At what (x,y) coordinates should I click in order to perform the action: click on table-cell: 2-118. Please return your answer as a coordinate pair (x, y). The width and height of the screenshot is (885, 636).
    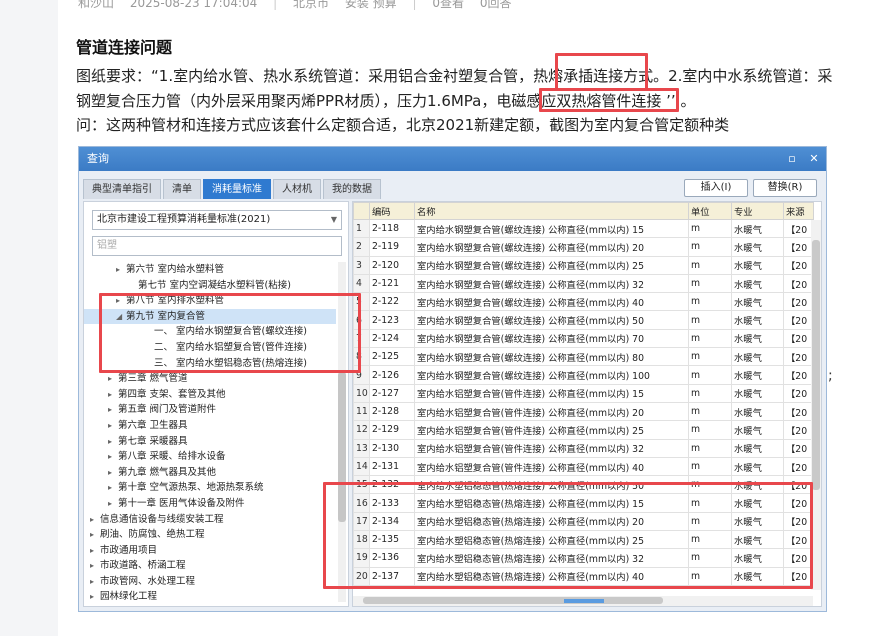
    Looking at the image, I should click on (392, 228).